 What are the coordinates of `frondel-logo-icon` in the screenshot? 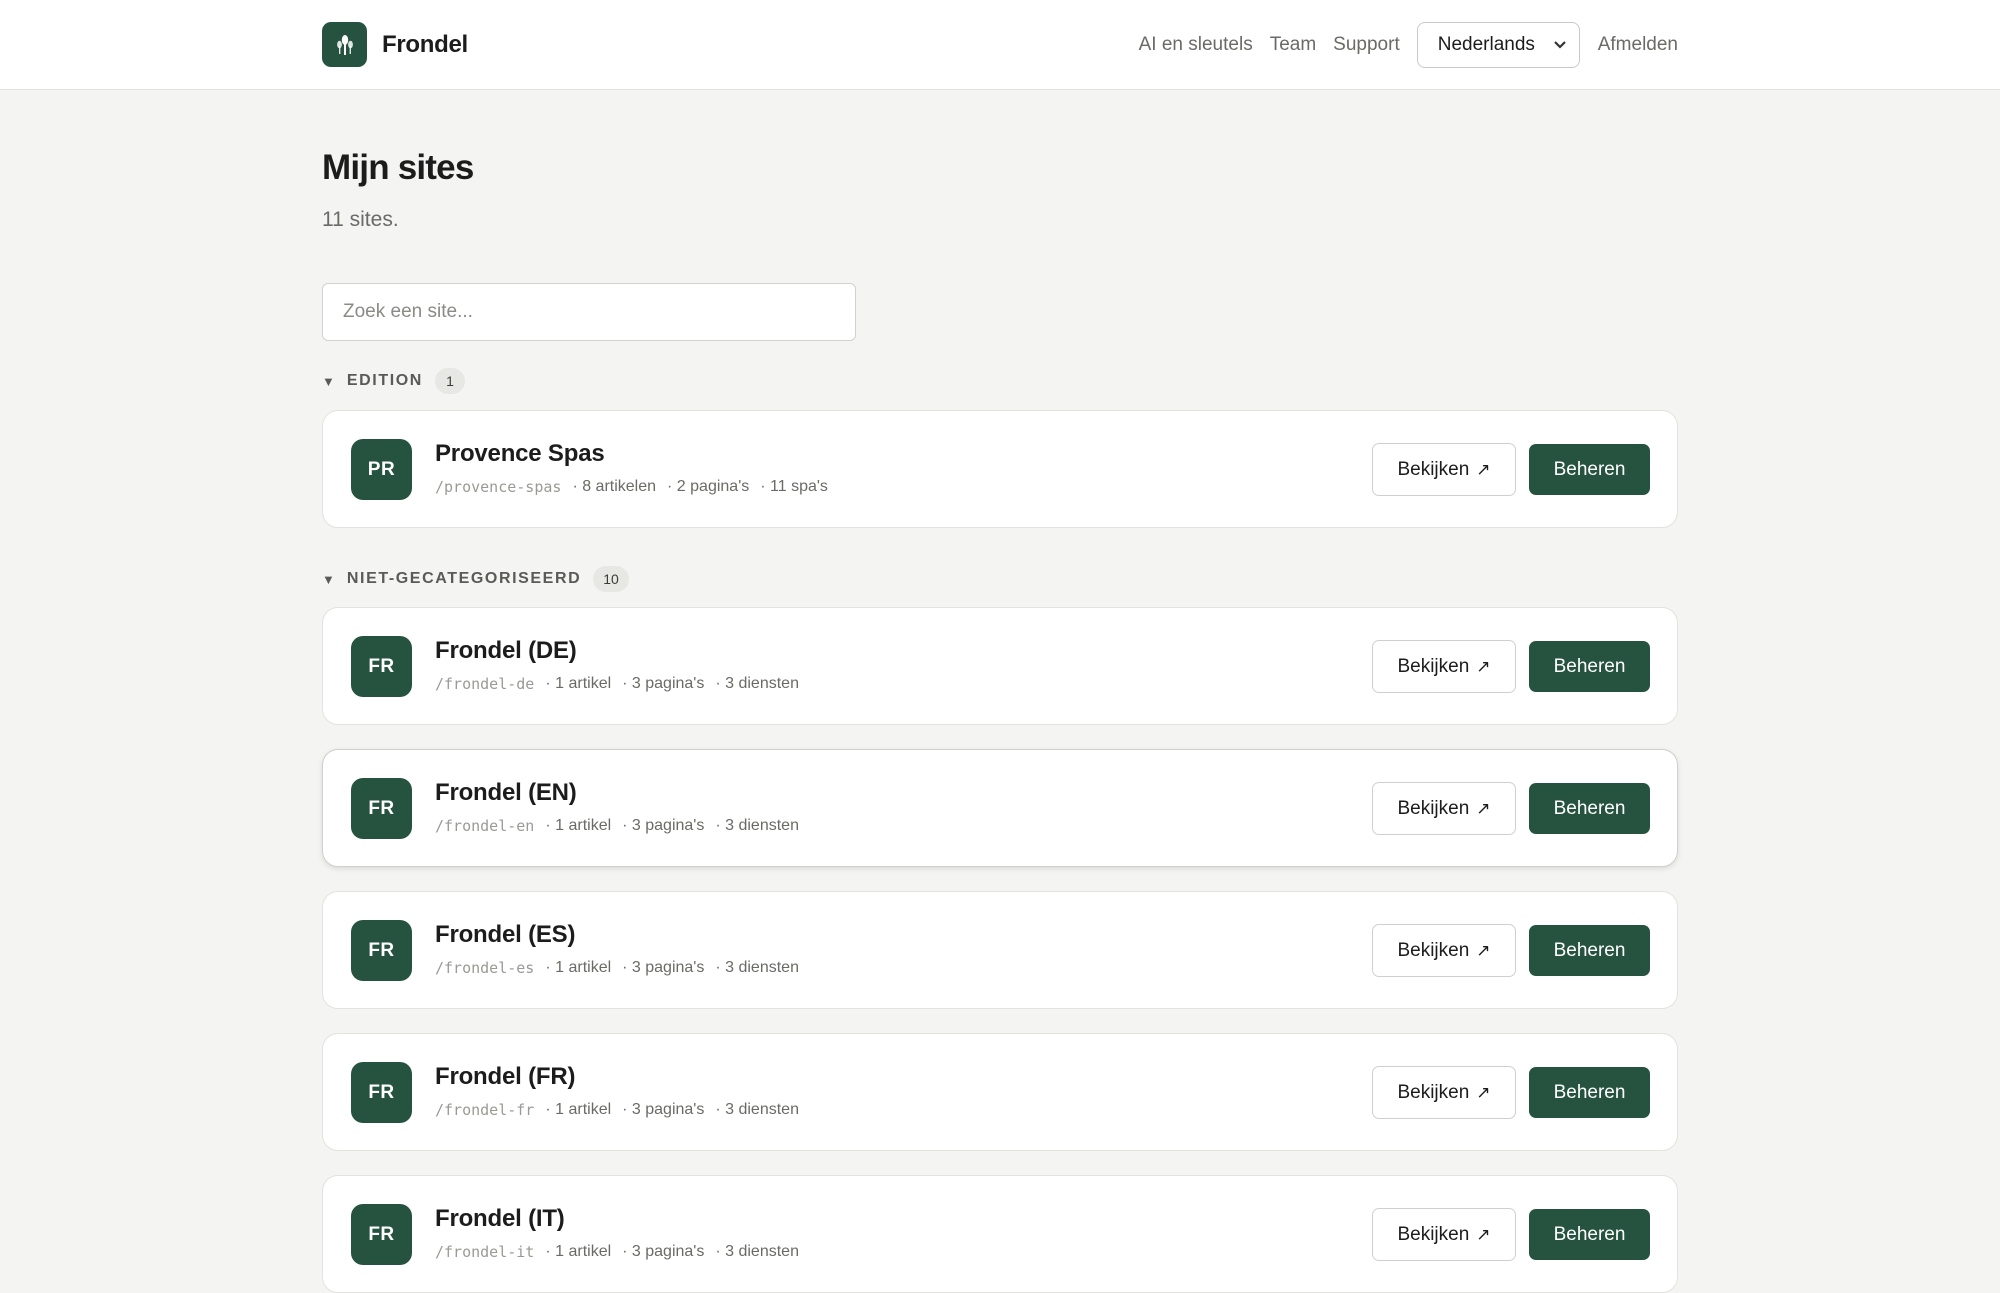 It's located at (344, 44).